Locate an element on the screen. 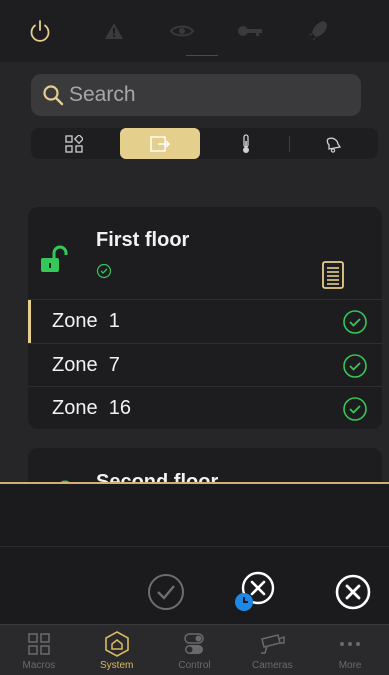 The width and height of the screenshot is (389, 675). key-icon is located at coordinates (250, 31).